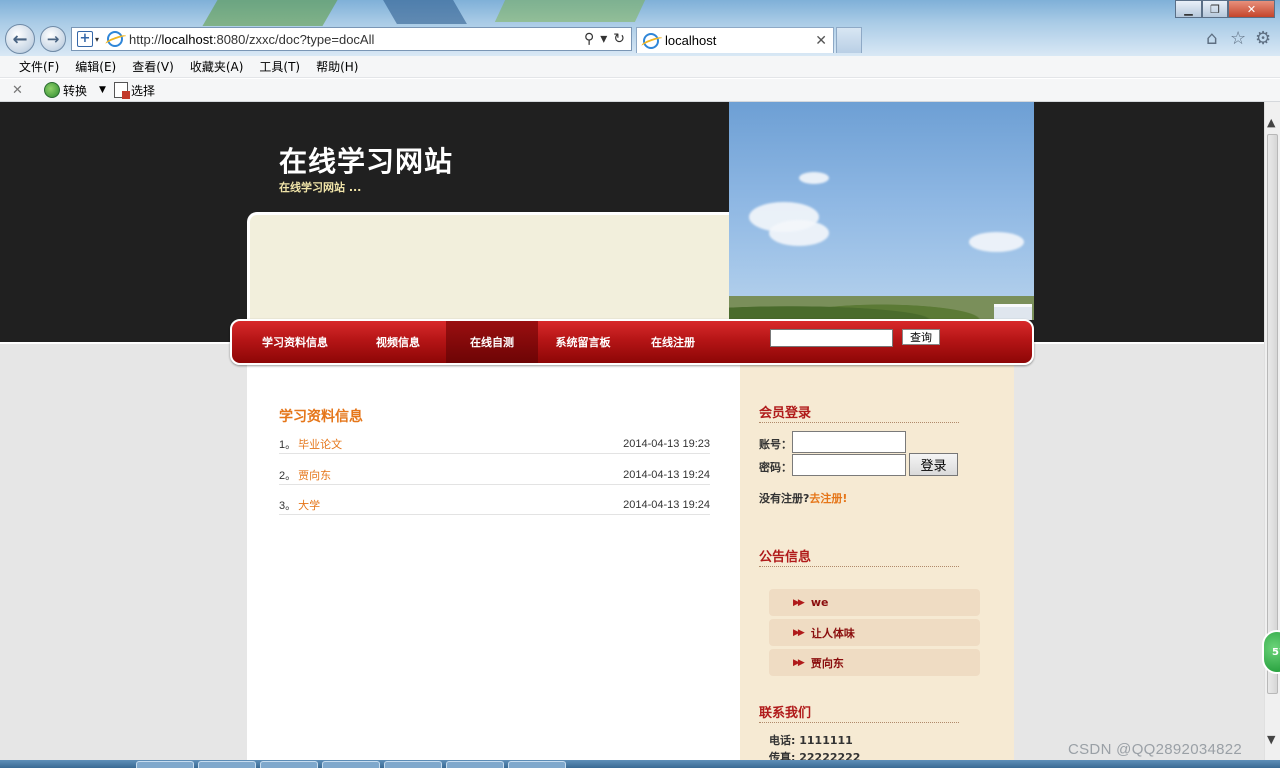 The width and height of the screenshot is (1280, 768). I want to click on login-button: 登录, so click(933, 464).